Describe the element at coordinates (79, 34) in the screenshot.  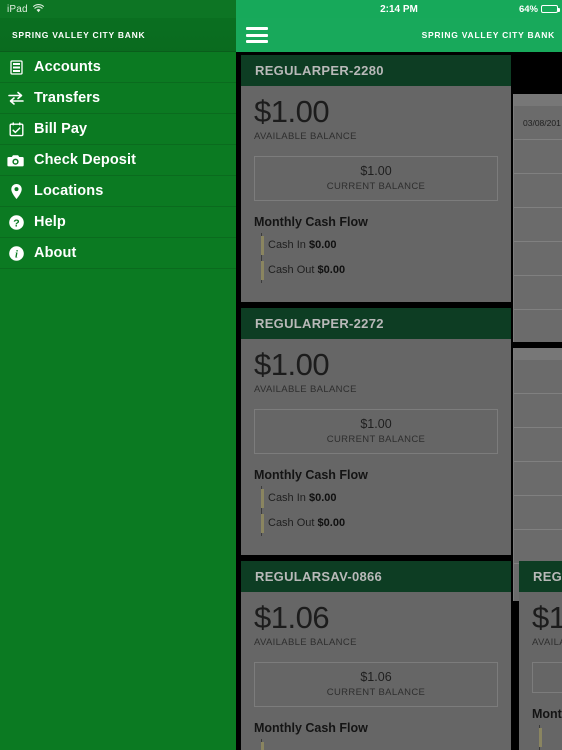
I see `drawer-brand-label: SPRING VALLEY CITY BANK` at that location.